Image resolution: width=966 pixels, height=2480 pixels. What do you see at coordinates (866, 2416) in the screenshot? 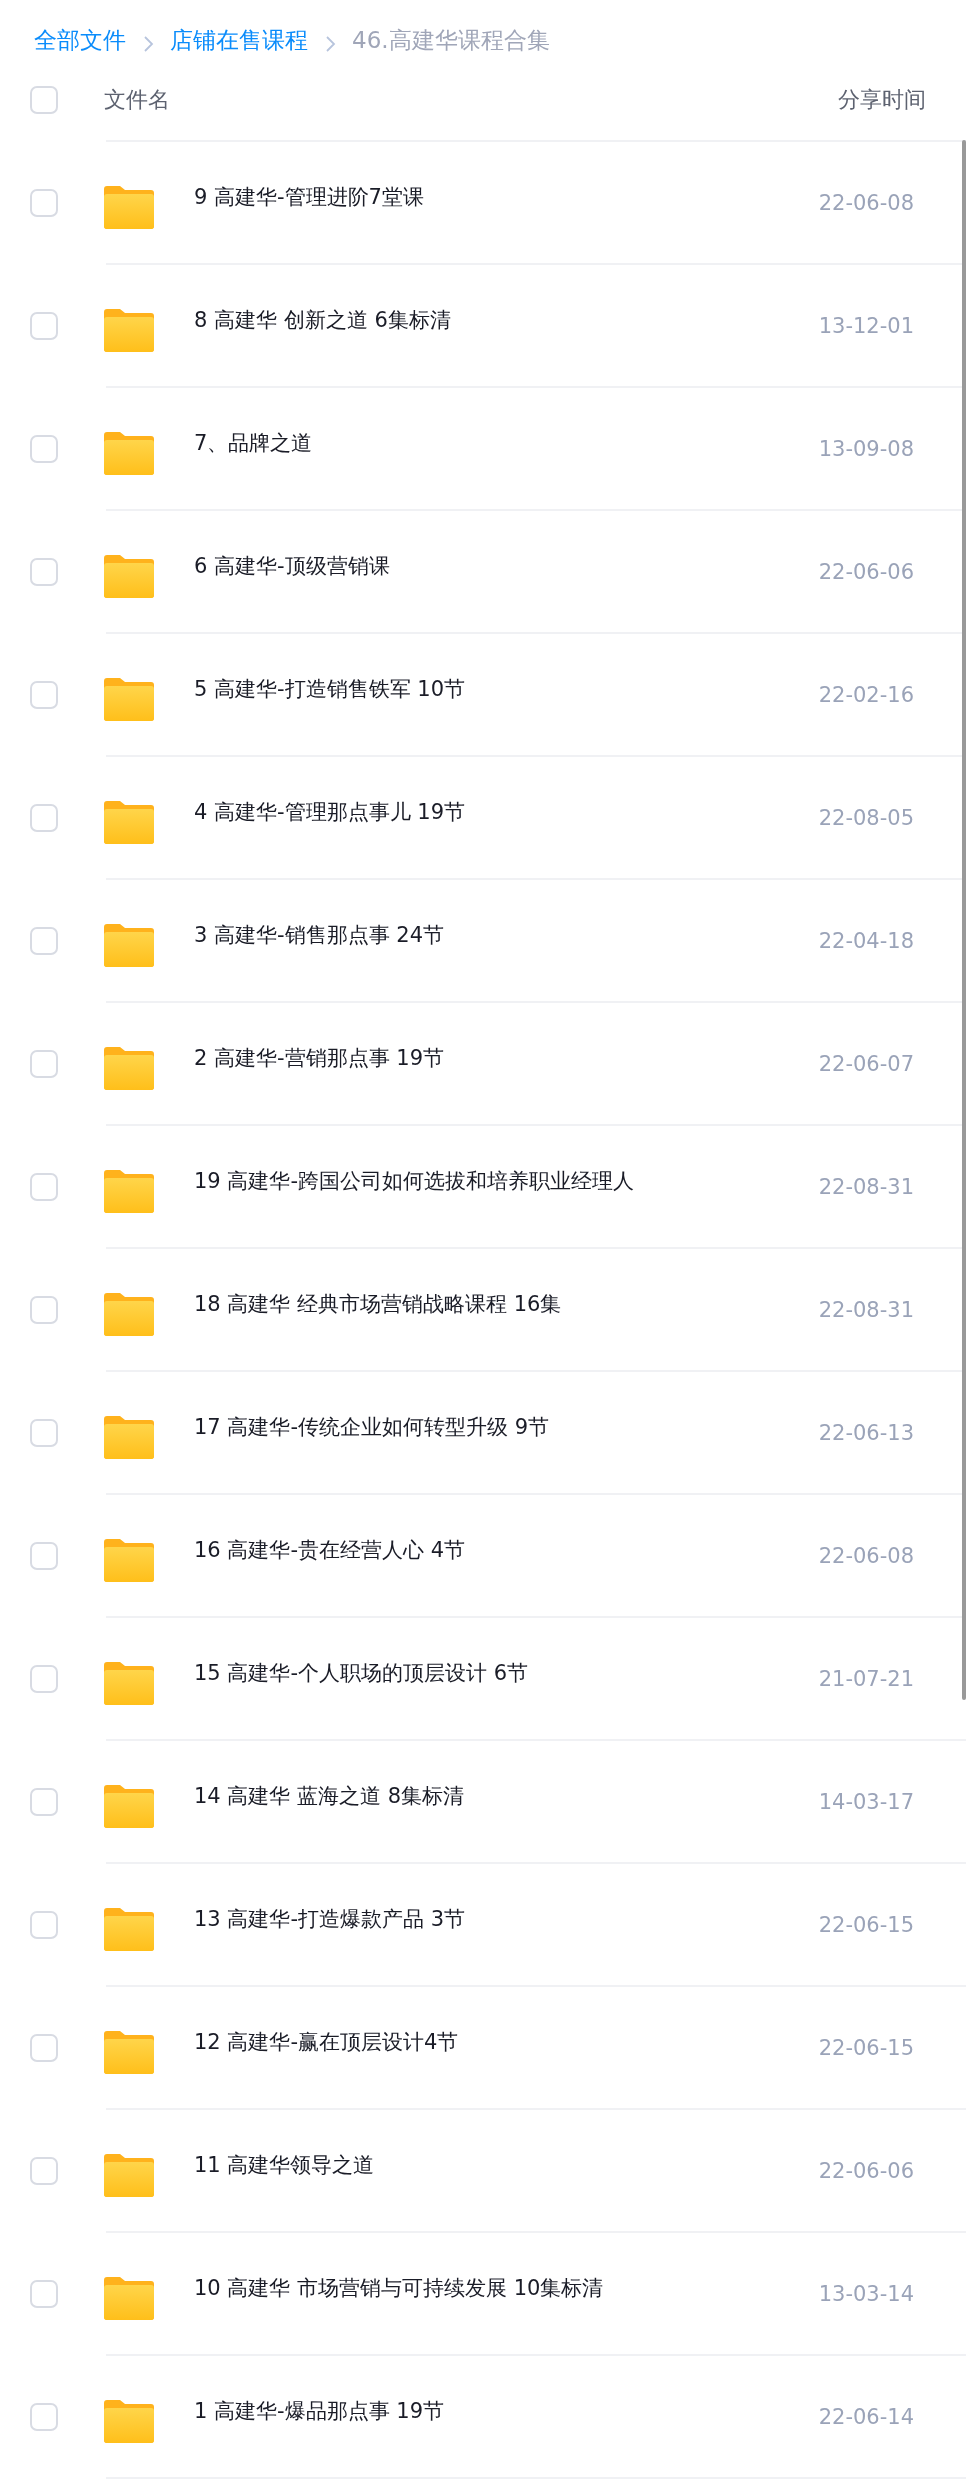
I see `share-date: 22-06-14` at bounding box center [866, 2416].